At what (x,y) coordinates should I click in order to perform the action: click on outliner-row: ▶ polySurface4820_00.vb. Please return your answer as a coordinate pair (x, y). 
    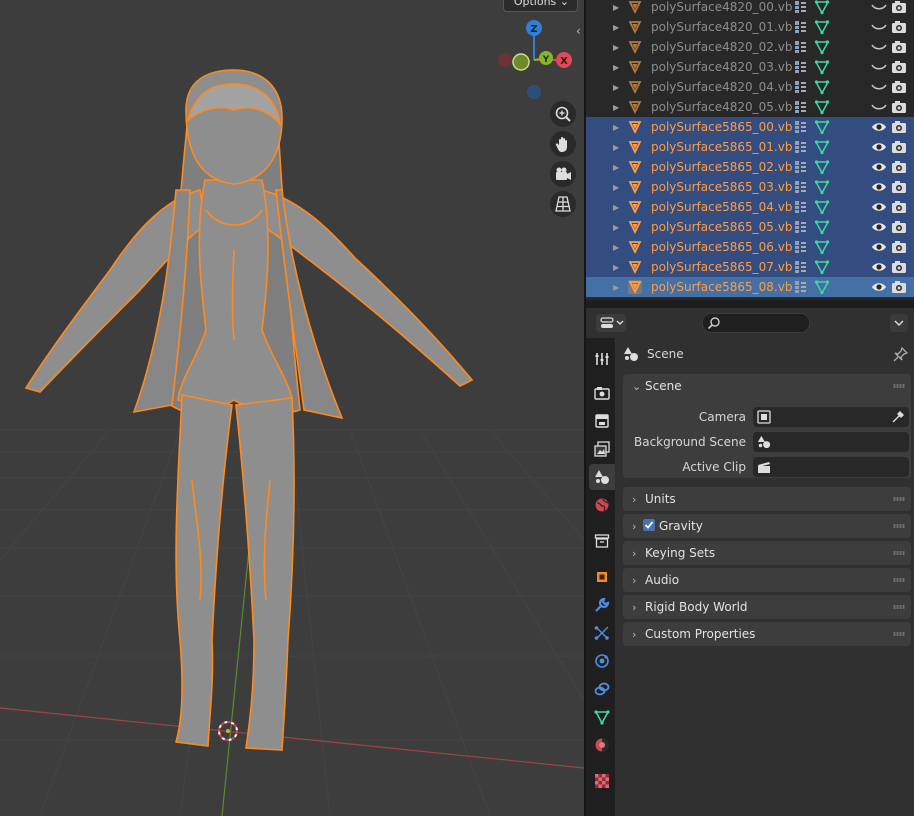
    Looking at the image, I should click on (750, 8).